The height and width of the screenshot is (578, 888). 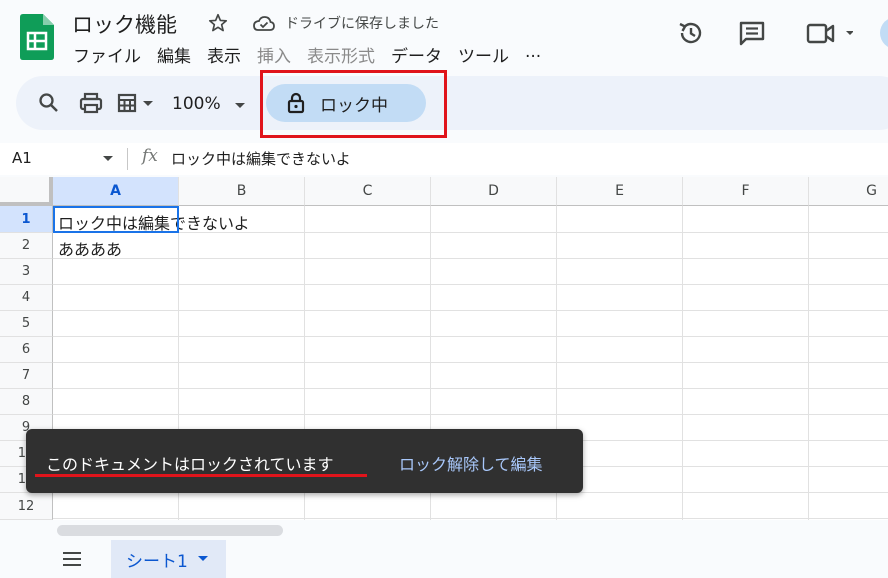 What do you see at coordinates (752, 33) in the screenshot?
I see `comment-icon` at bounding box center [752, 33].